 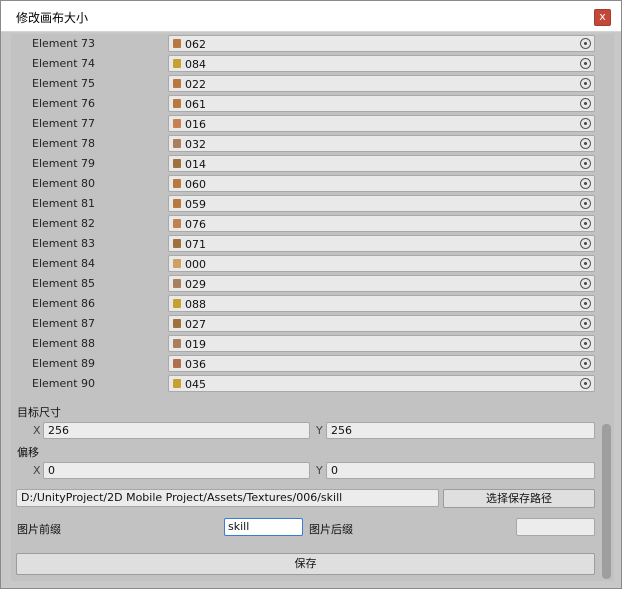 I want to click on select-save-path-button: 选择保存路径, so click(x=519, y=498).